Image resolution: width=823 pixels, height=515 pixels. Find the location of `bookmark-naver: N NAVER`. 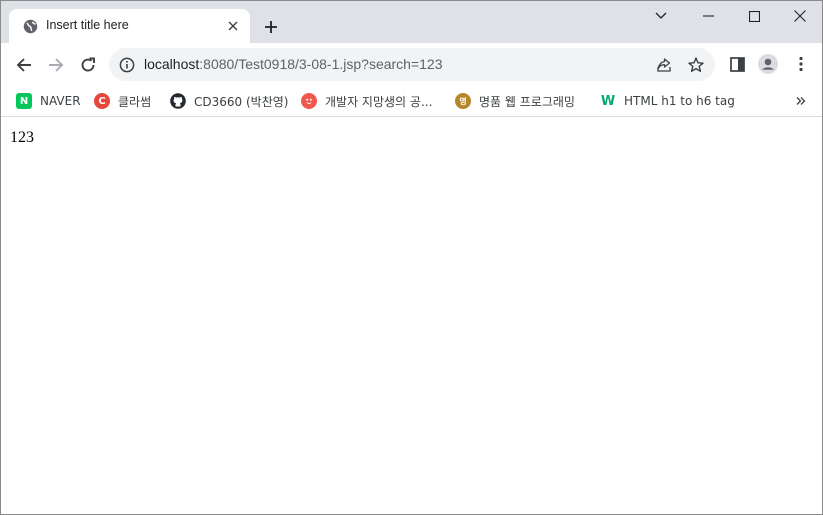

bookmark-naver: N NAVER is located at coordinates (48, 101).